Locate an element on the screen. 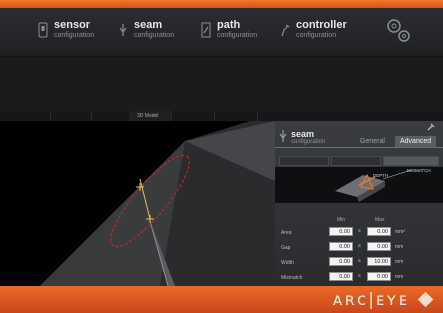  width-unit: mm is located at coordinates (399, 262).